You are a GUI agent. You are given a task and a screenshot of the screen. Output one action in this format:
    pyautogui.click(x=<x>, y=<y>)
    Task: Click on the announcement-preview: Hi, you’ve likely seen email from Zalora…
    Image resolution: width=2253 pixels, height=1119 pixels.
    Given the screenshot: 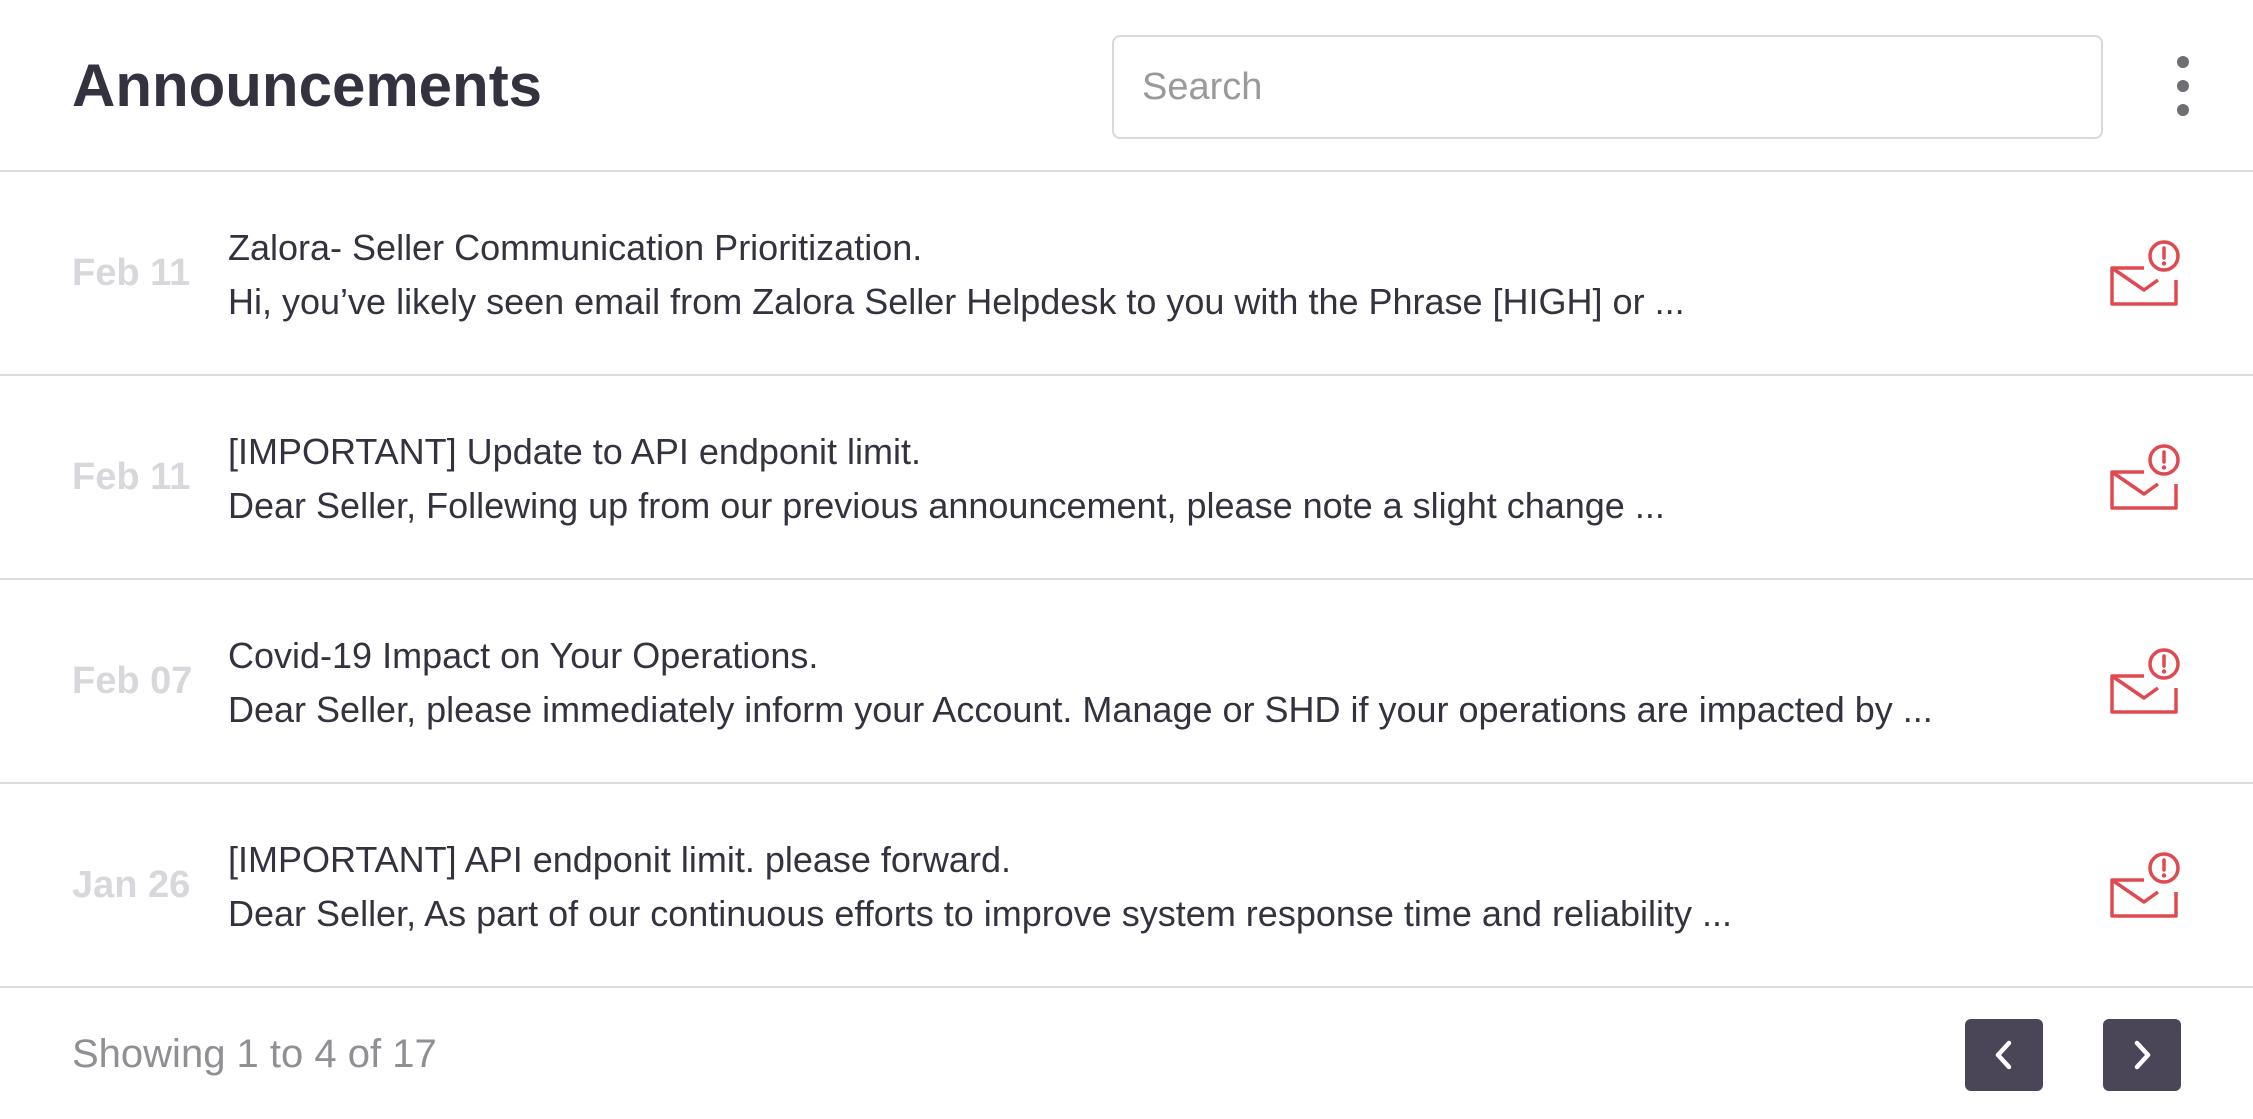 What is the action you would take?
    pyautogui.click(x=956, y=301)
    